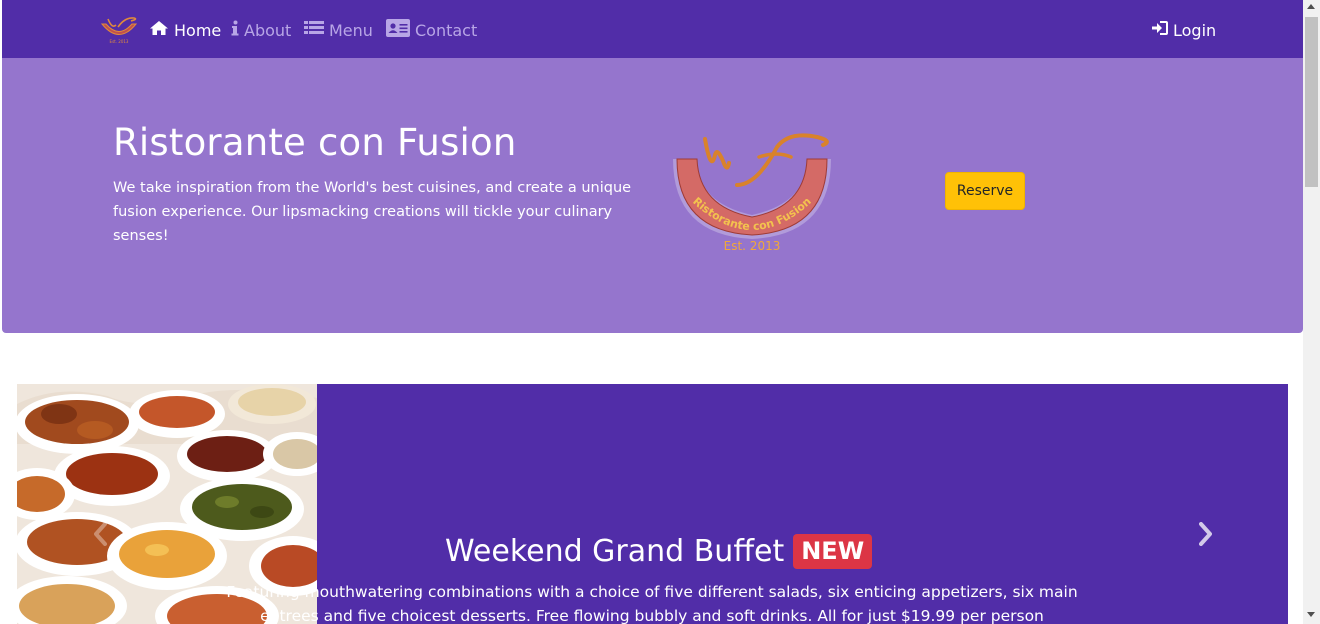  What do you see at coordinates (615, 551) in the screenshot?
I see `carousel-title: Weekend Grand Buffet` at bounding box center [615, 551].